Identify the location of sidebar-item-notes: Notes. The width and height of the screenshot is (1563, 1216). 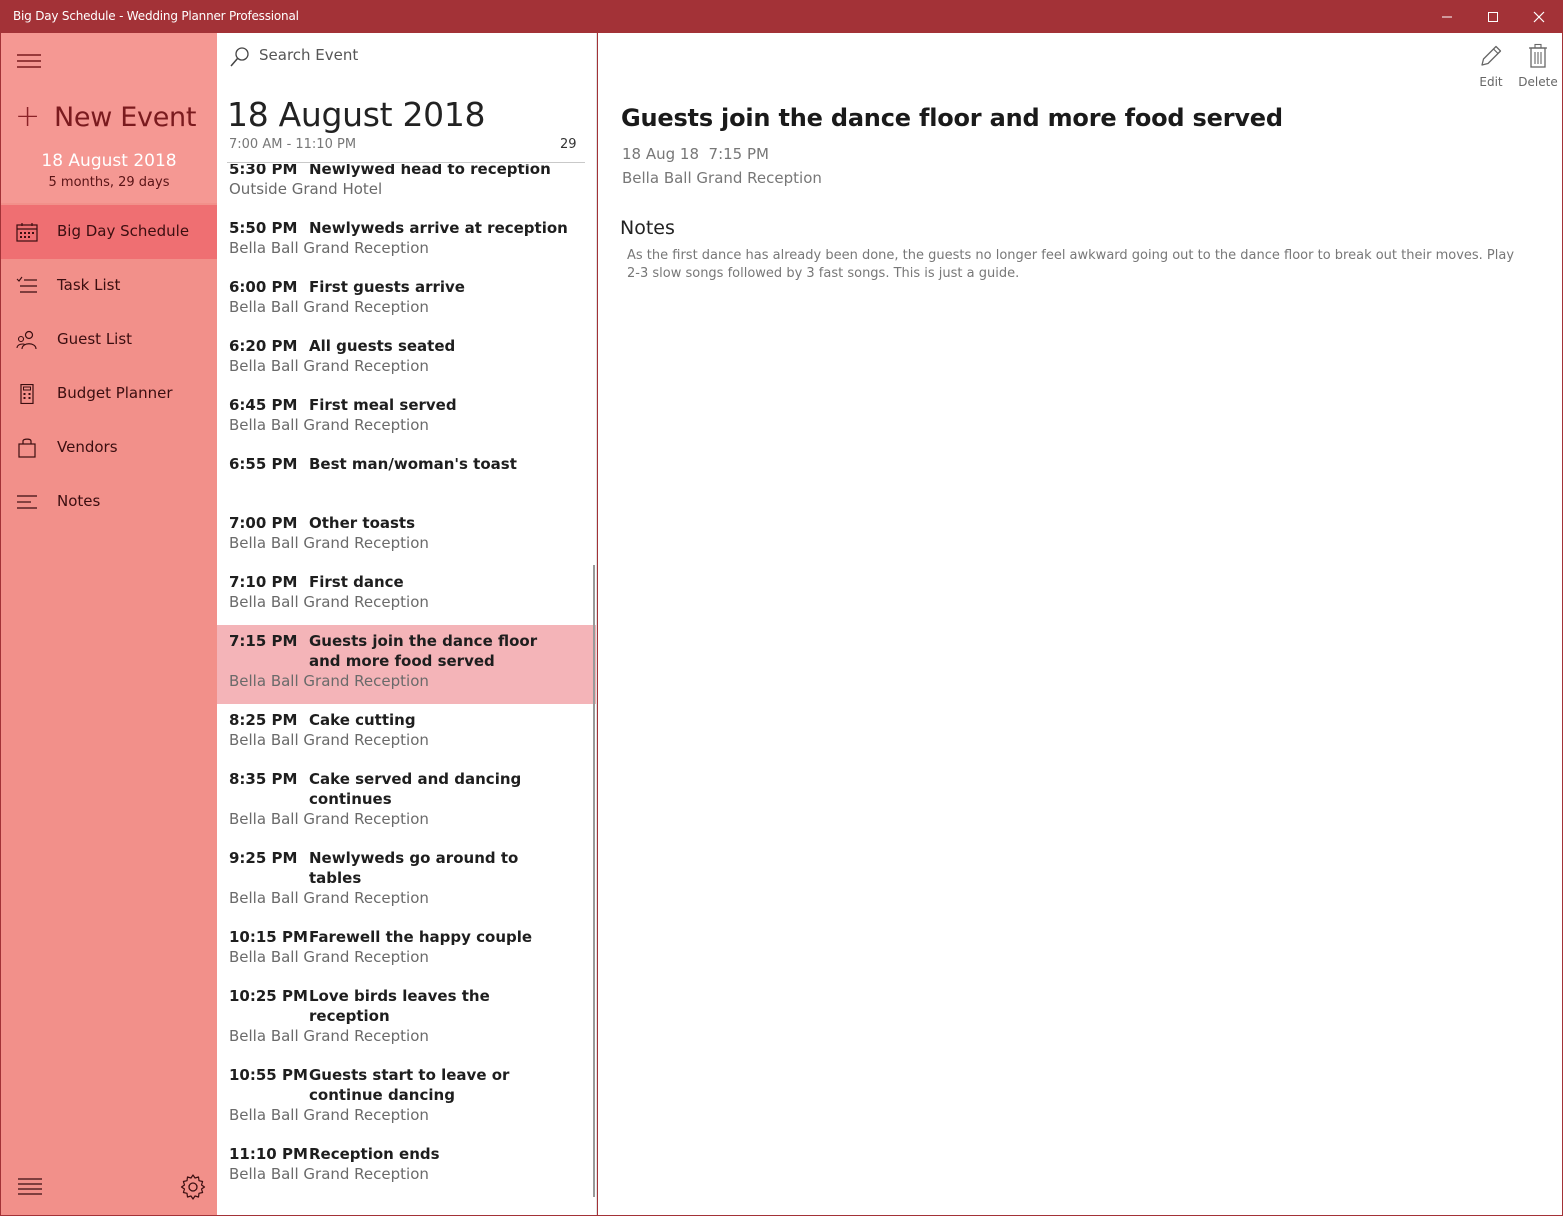
(109, 502).